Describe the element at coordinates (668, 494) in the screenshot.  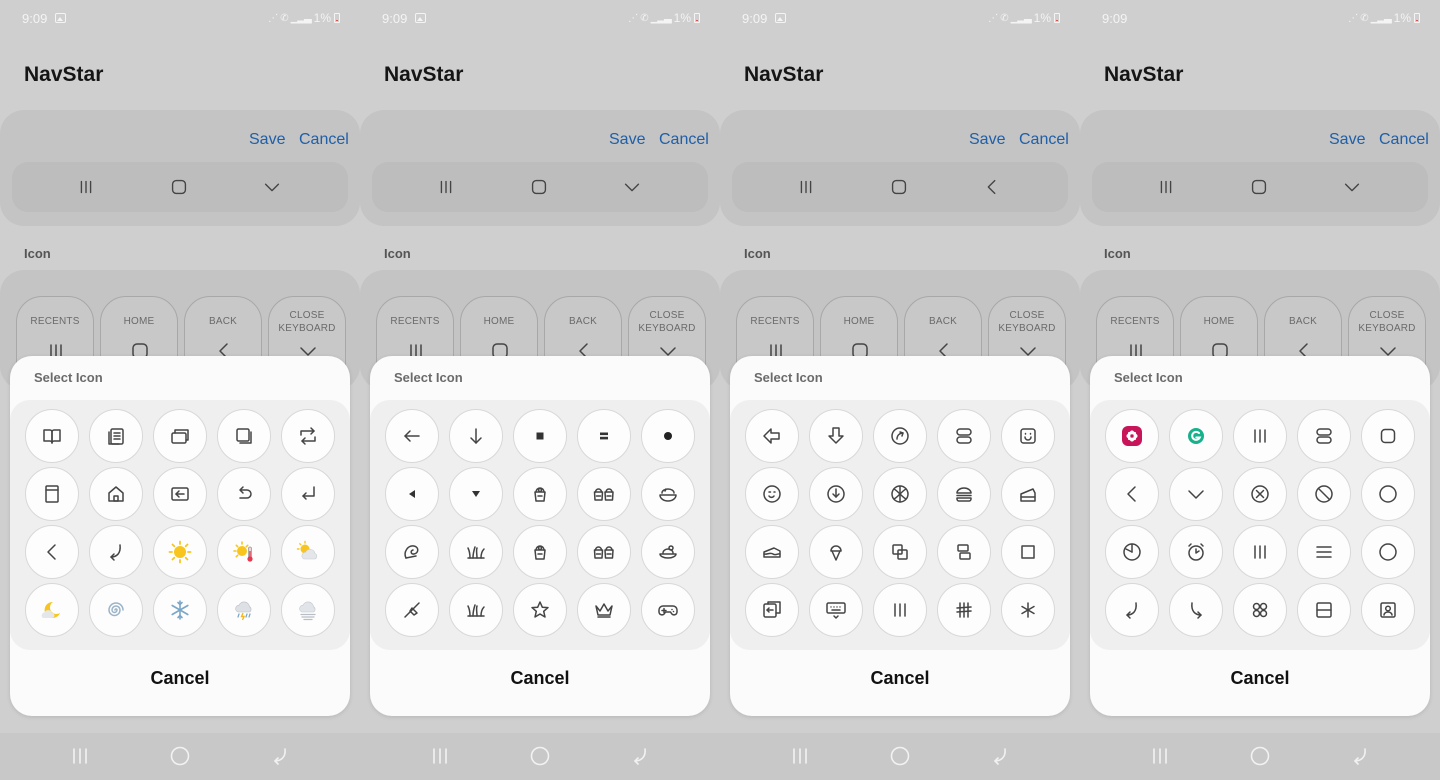
I see `bowl-icon` at that location.